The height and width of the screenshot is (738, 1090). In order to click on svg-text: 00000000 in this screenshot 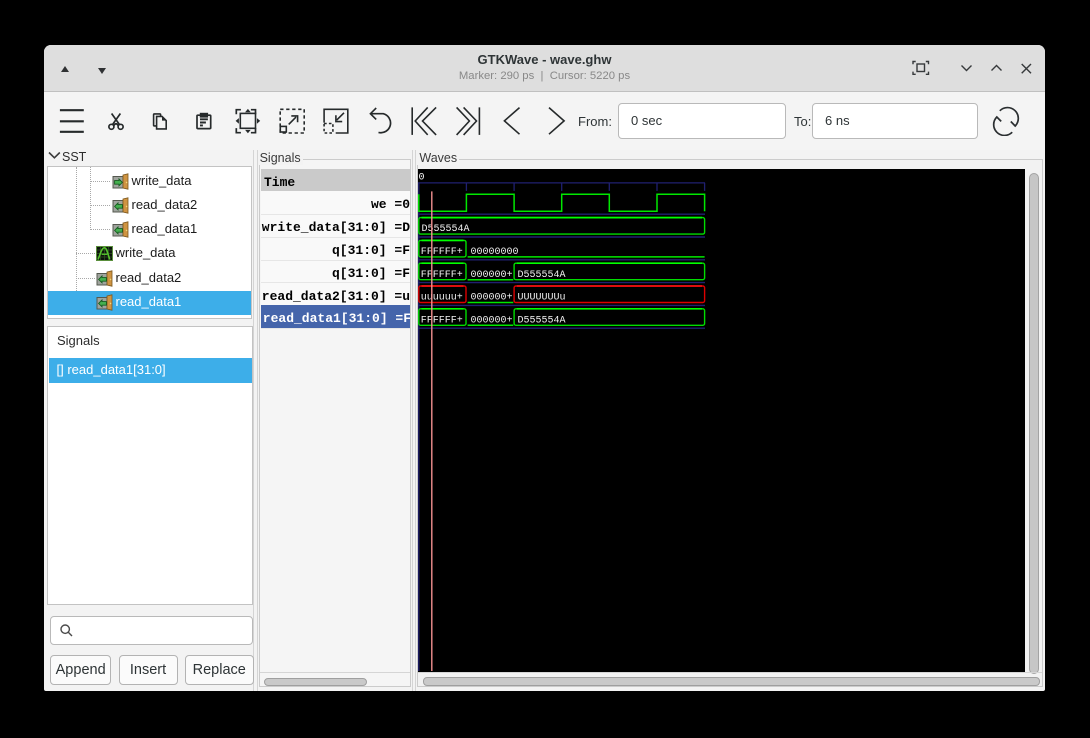, I will do `click(494, 252)`.